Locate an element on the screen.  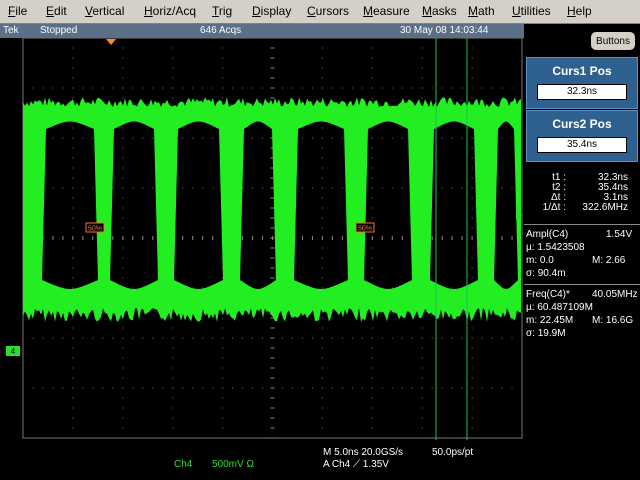
menu-display: Display is located at coordinates (271, 11).